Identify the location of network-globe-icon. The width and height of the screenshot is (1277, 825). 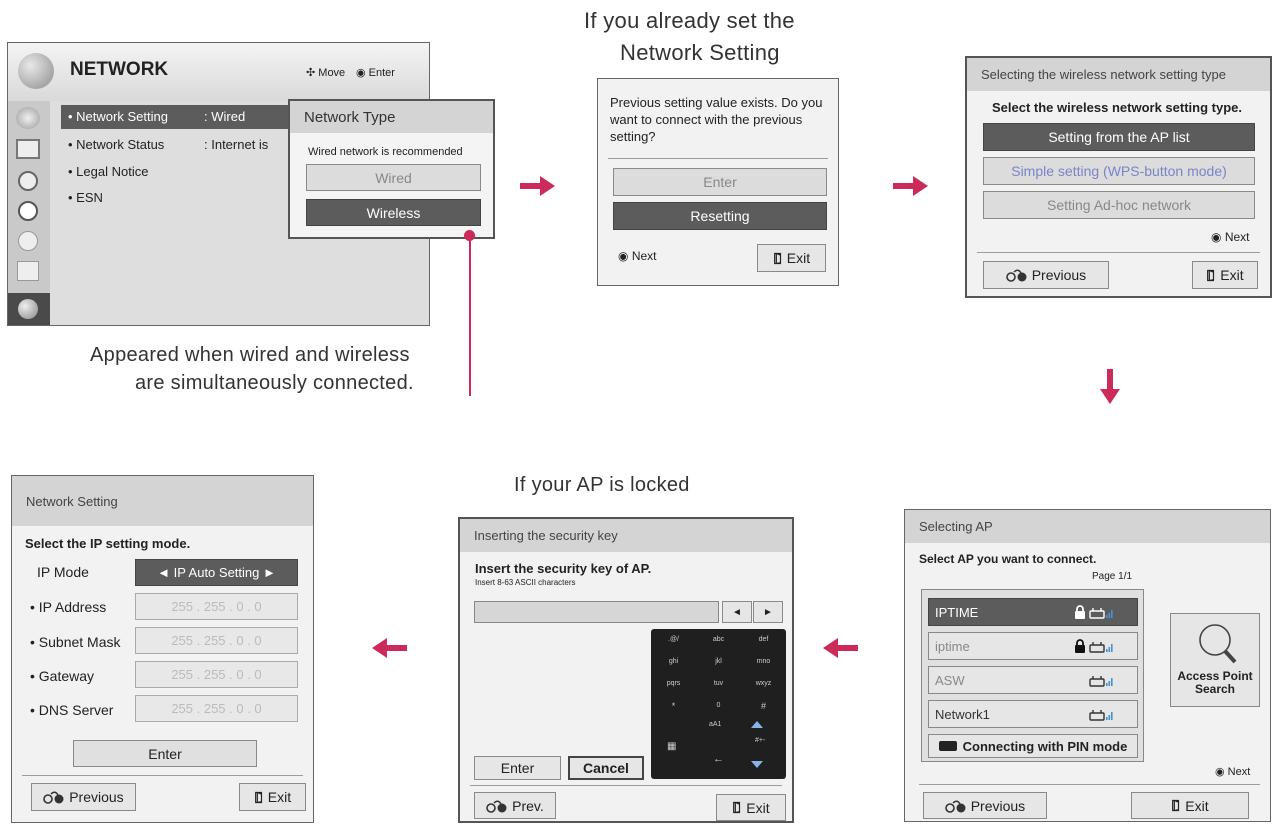
(36, 71).